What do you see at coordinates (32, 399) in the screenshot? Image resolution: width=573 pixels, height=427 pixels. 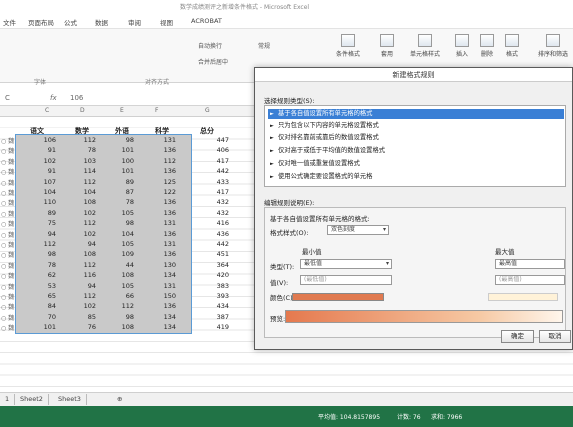 I see `sheet-tab-sheet2: Sheet2` at bounding box center [32, 399].